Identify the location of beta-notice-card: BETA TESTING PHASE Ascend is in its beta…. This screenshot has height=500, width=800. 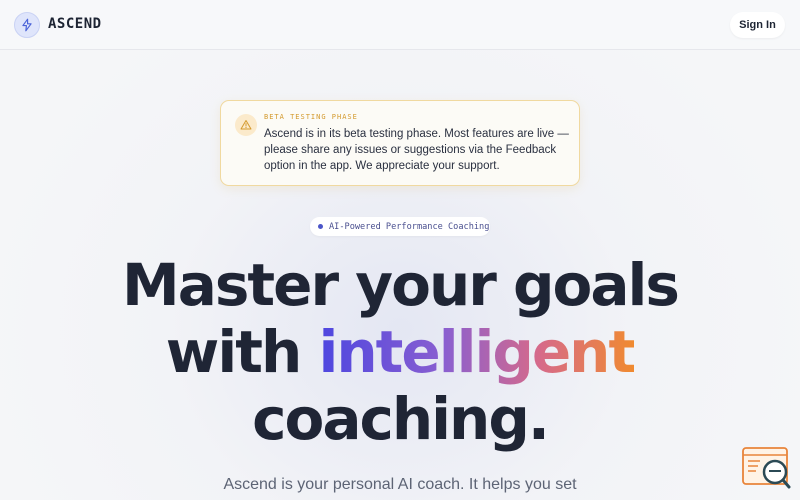
(400, 143).